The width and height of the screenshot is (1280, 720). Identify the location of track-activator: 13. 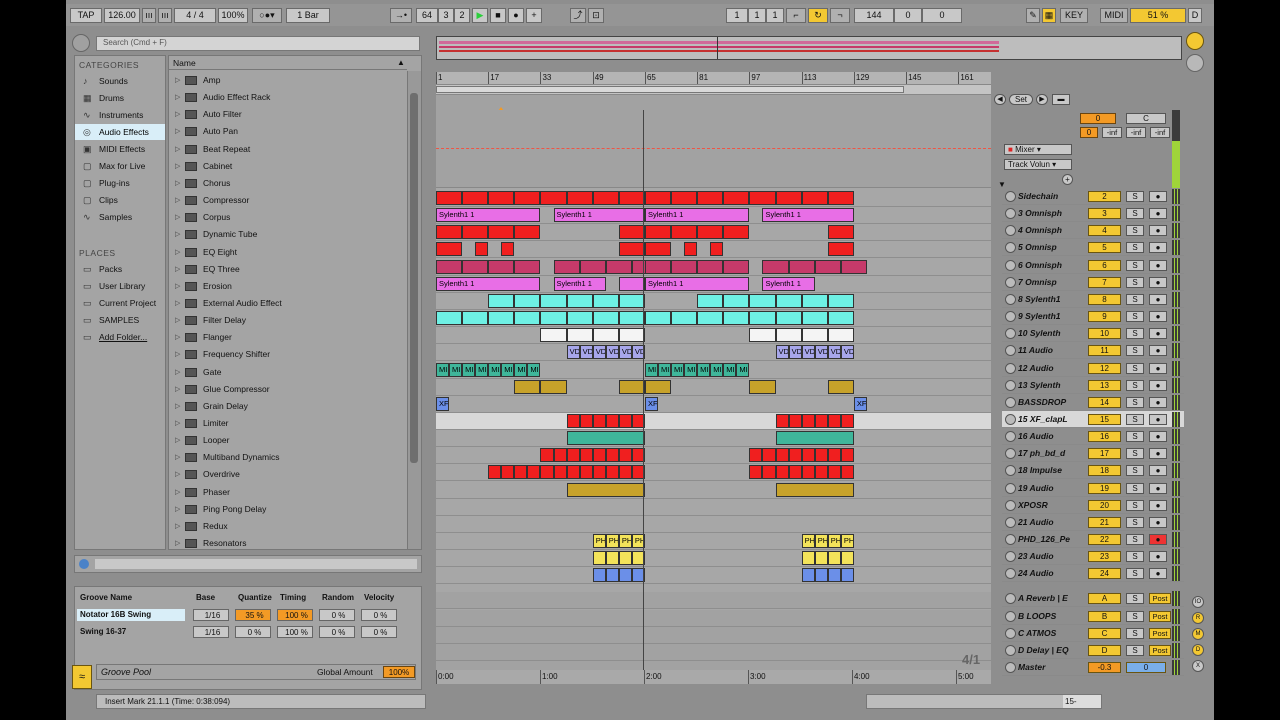
(1104, 385).